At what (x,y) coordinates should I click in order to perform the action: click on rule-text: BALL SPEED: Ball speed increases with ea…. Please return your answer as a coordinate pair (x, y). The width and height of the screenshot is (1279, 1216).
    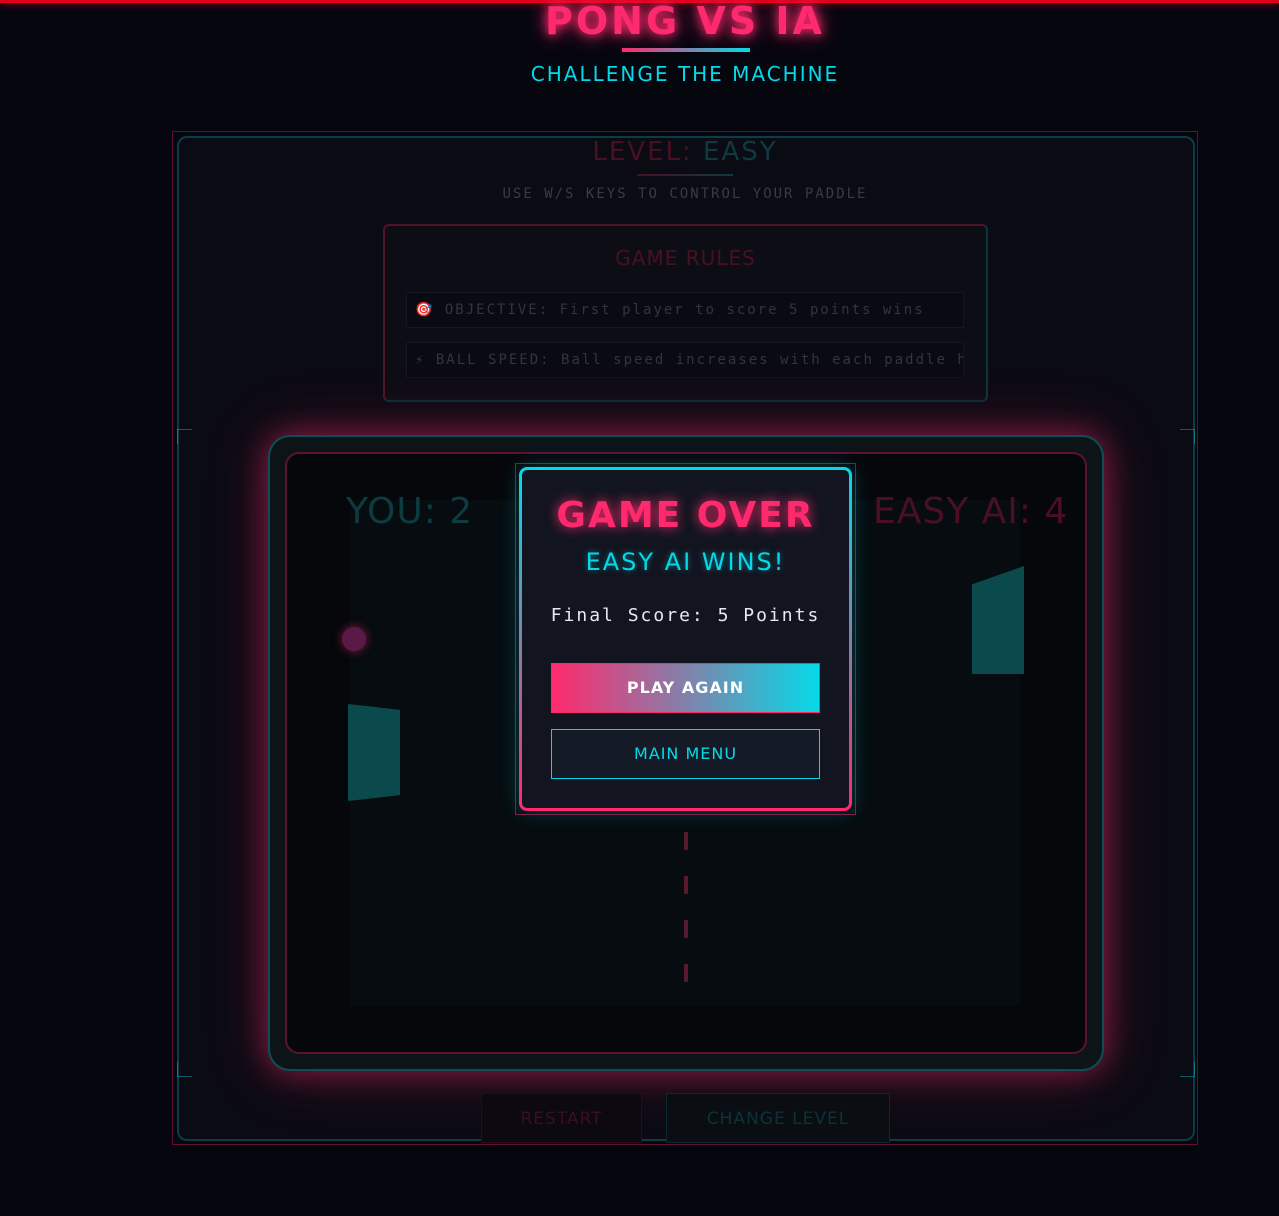
    Looking at the image, I should click on (699, 360).